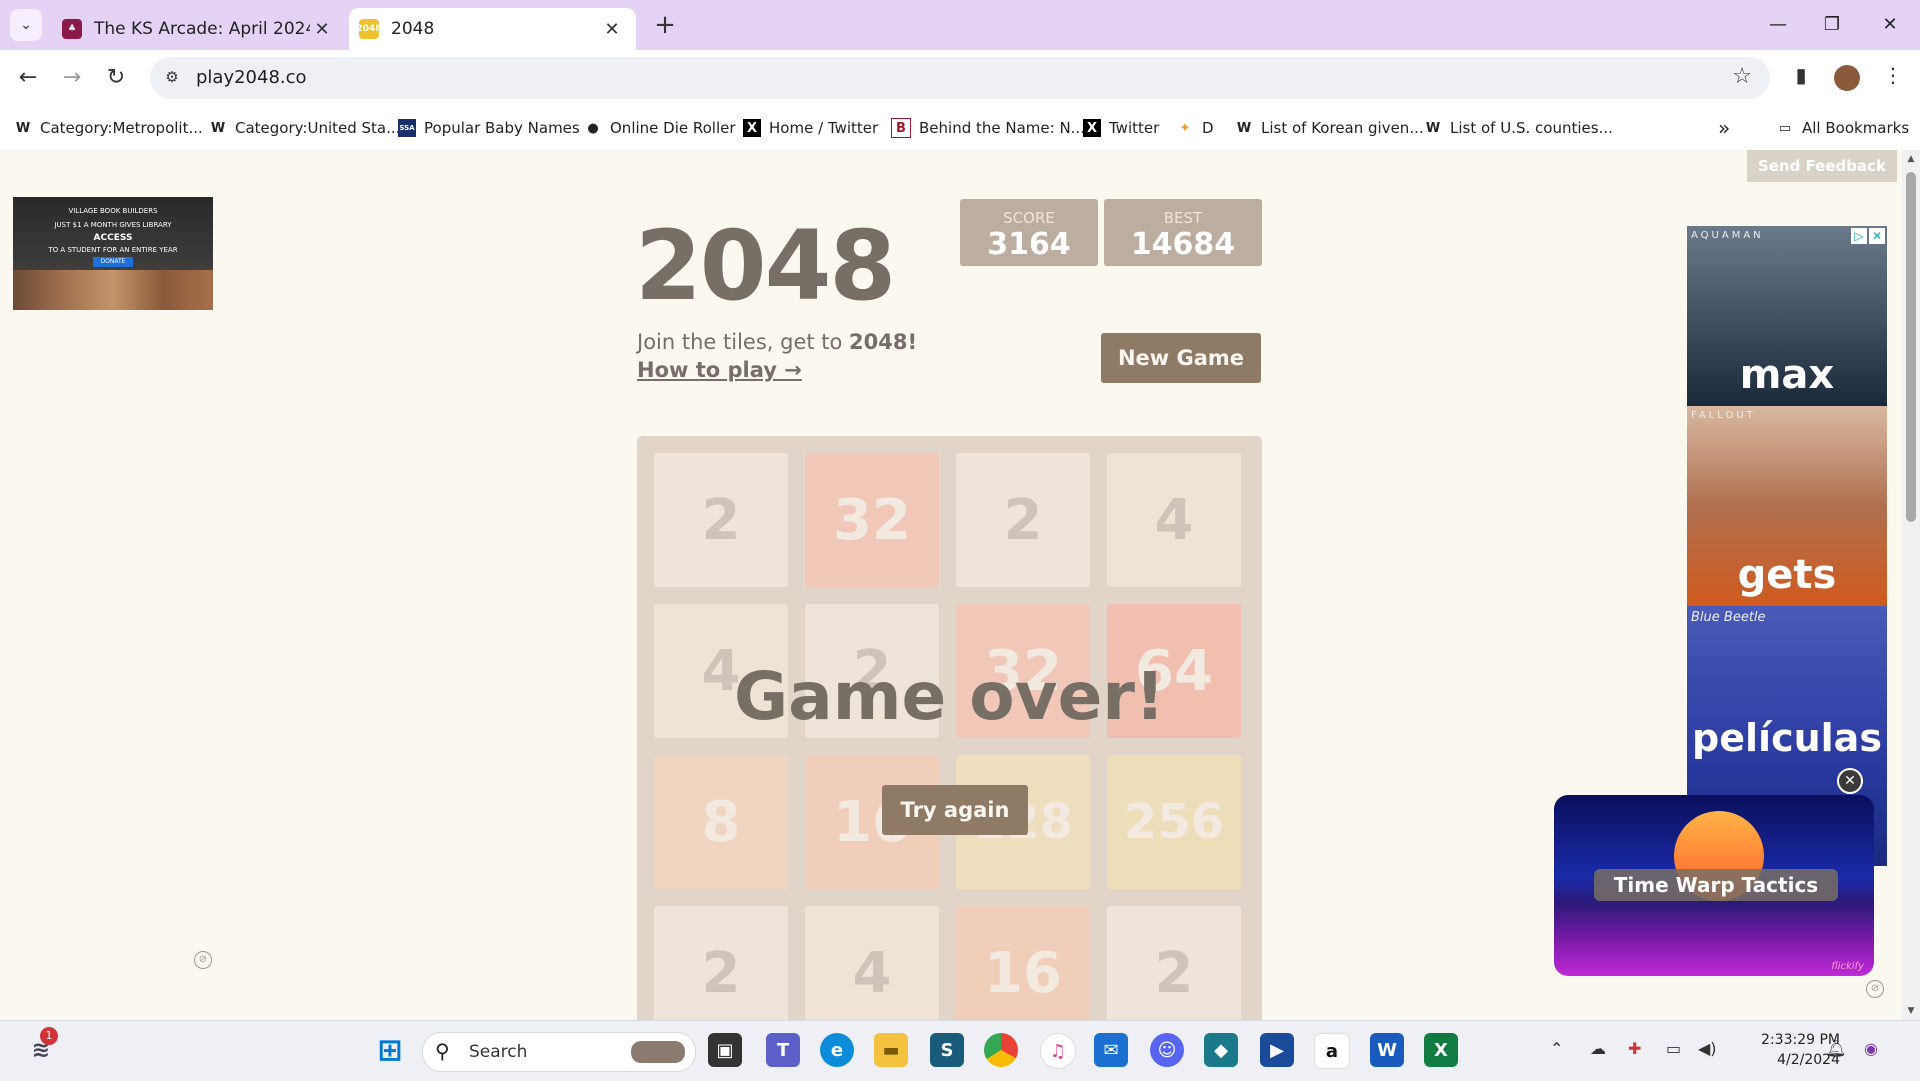 This screenshot has height=1081, width=1920. I want to click on how-to-play-link: How to play →, so click(719, 370).